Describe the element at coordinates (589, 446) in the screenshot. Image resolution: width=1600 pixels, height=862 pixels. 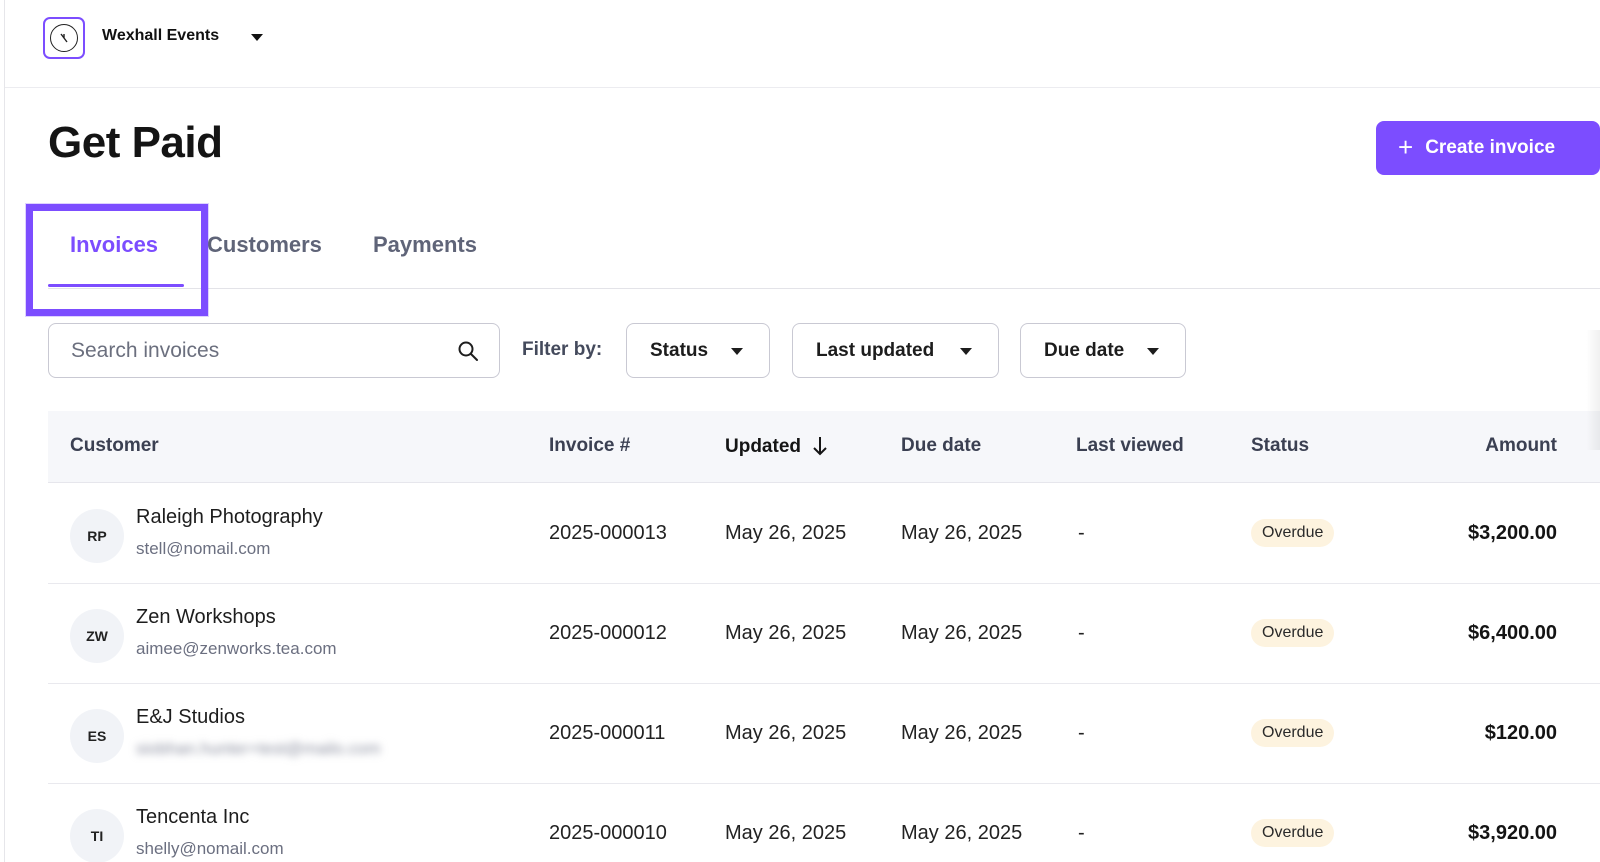
I see `column-header-invoice: Invoice #` at that location.